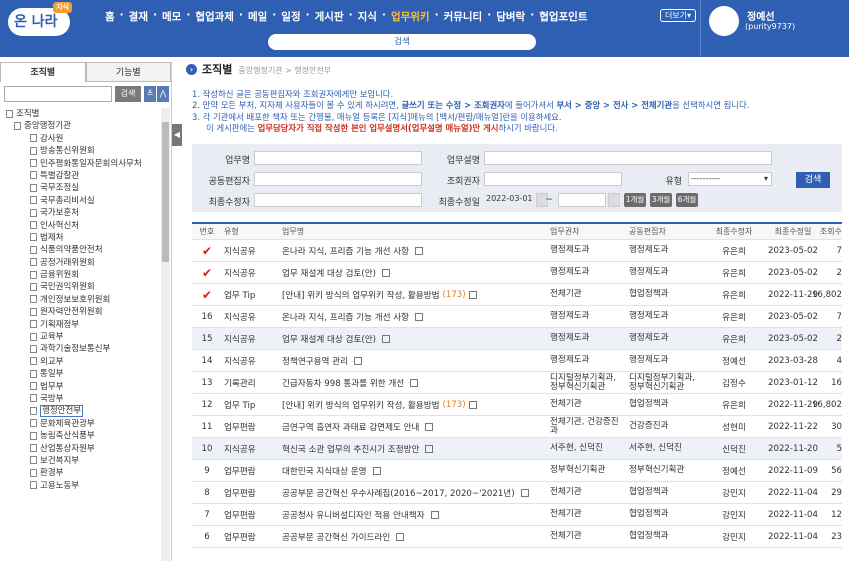 The height and width of the screenshot is (561, 849). Describe the element at coordinates (214, 16) in the screenshot. I see `menu-item: 협업과제` at that location.